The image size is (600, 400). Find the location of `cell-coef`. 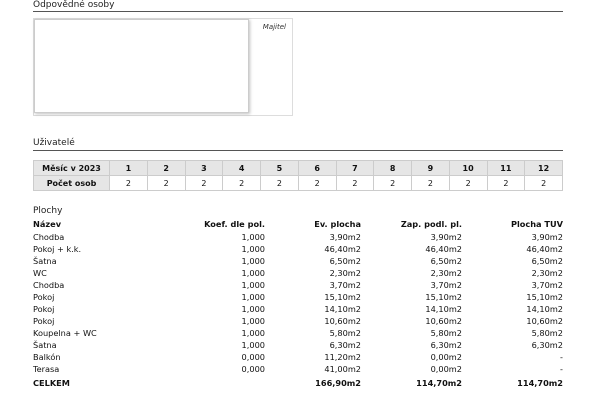

cell-coef is located at coordinates (199, 383).